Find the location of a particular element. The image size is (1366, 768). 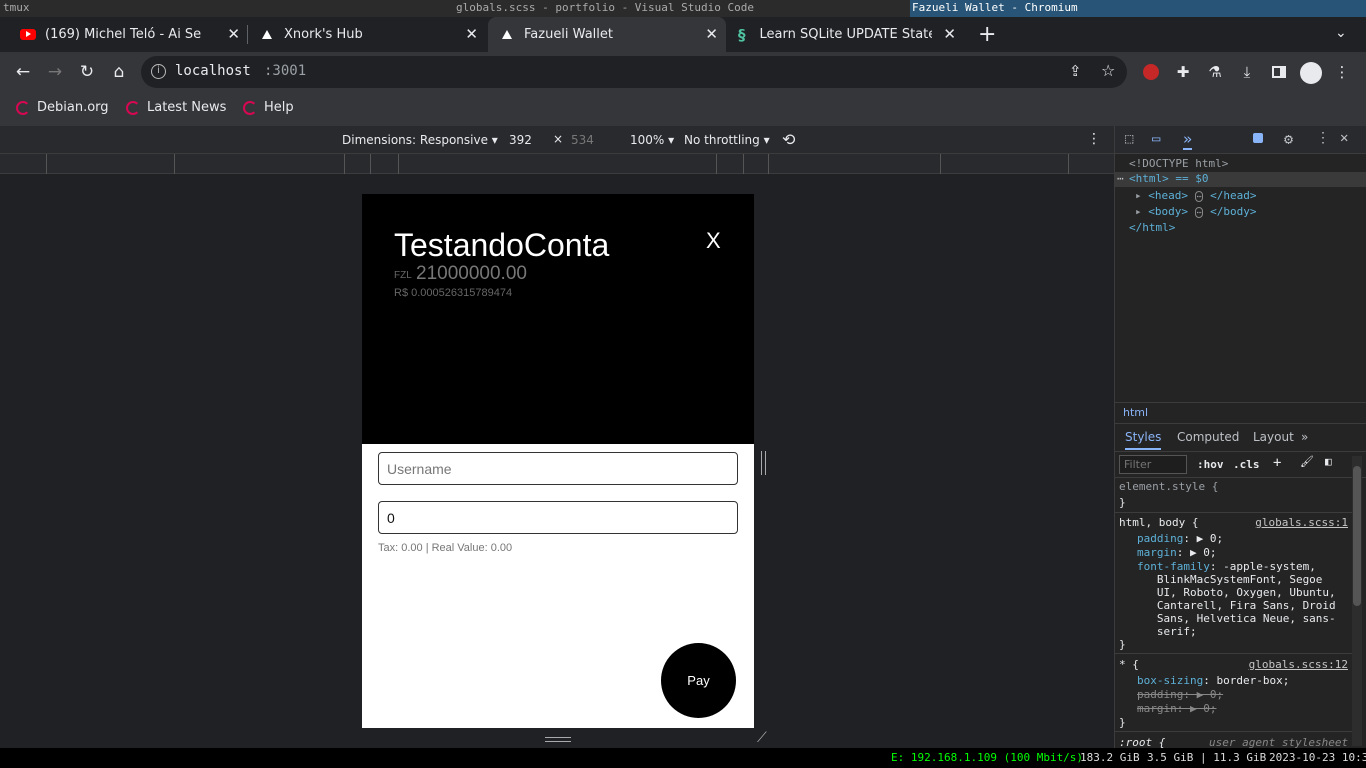

element-style-rule: element.style { is located at coordinates (1168, 486).